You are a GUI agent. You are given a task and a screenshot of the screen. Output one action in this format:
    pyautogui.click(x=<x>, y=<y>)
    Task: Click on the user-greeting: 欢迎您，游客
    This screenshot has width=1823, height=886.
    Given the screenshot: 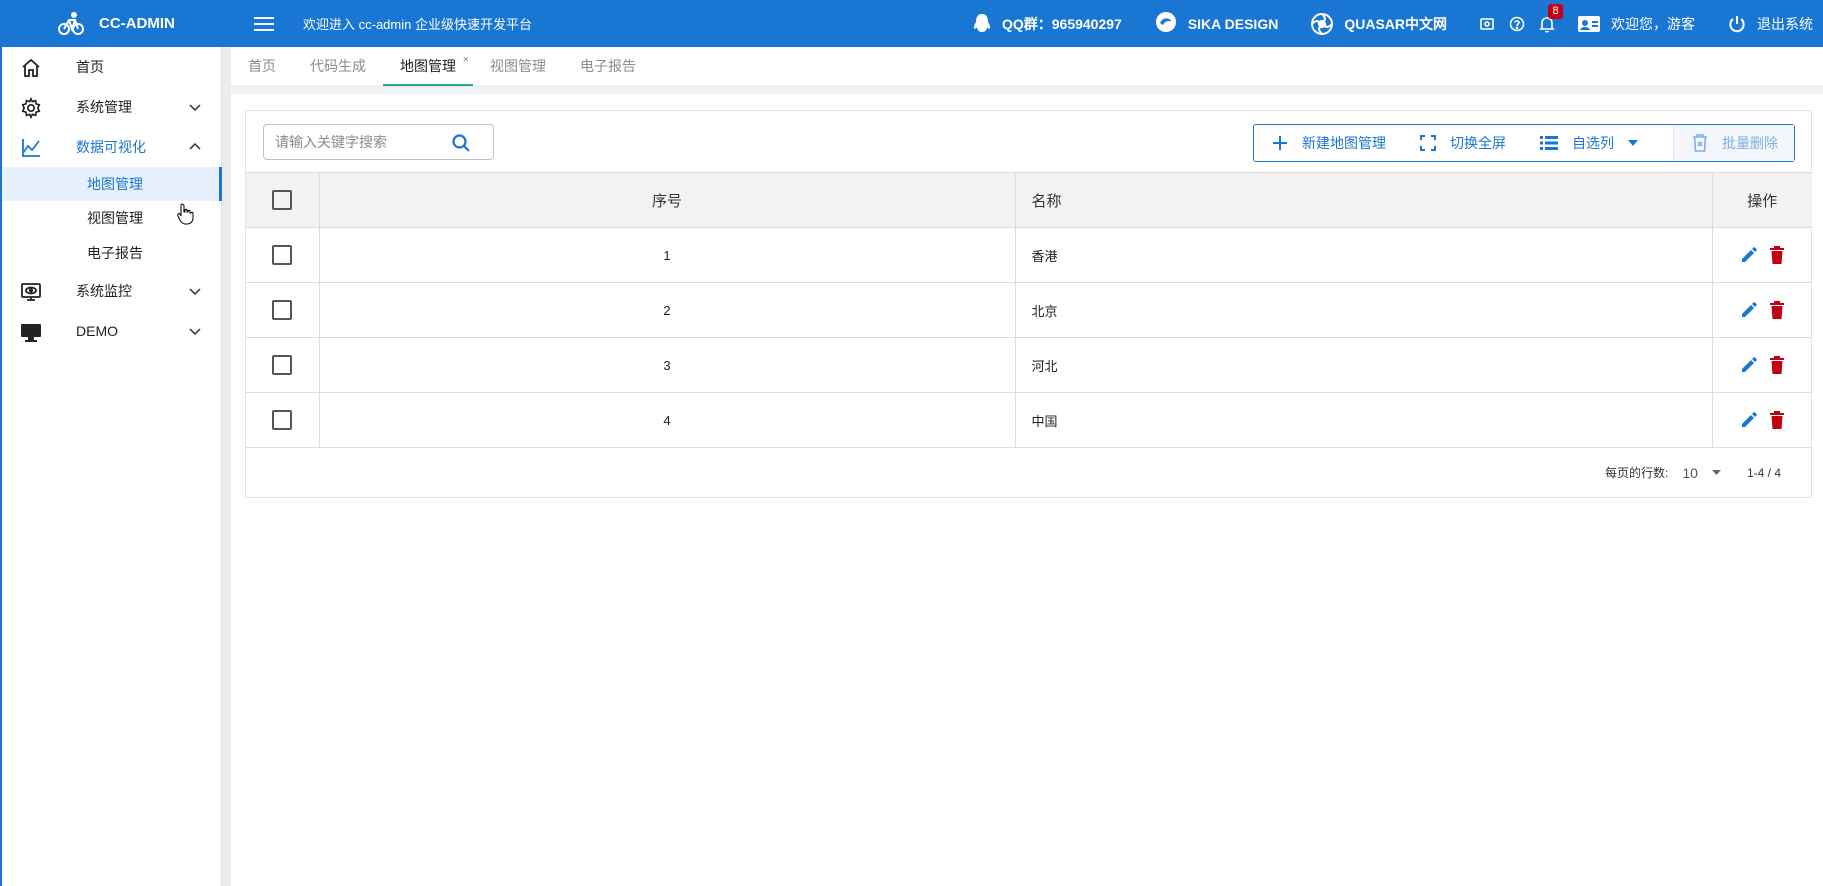 What is the action you would take?
    pyautogui.click(x=1636, y=24)
    